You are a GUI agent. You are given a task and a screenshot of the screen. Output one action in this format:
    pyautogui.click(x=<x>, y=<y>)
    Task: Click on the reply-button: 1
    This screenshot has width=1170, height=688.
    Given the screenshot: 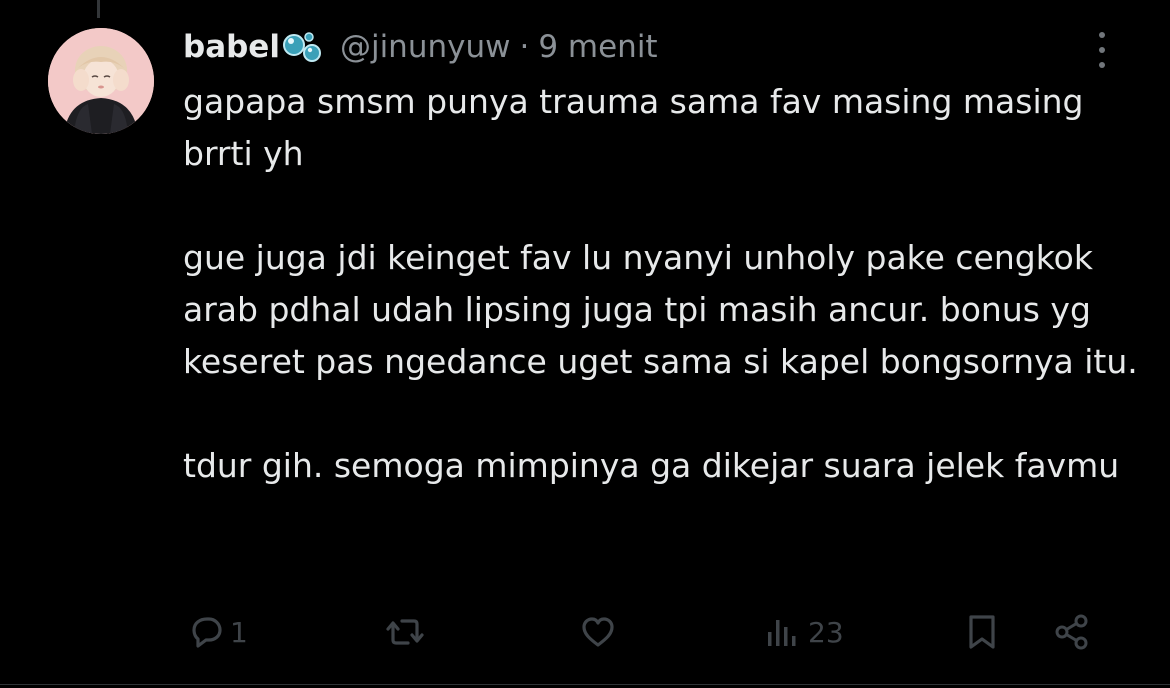 What is the action you would take?
    pyautogui.click(x=217, y=632)
    